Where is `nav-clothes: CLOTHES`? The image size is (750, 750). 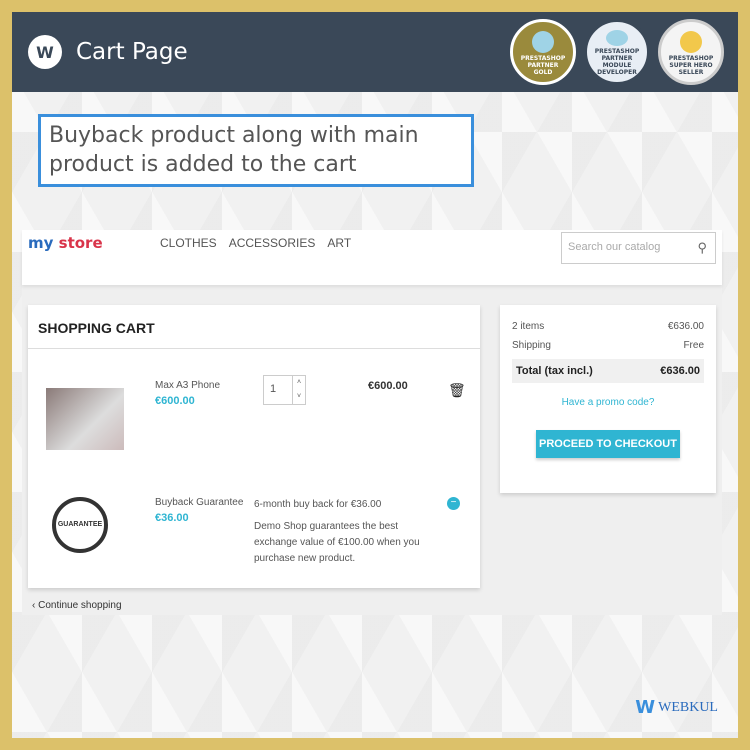
nav-clothes: CLOTHES is located at coordinates (188, 243).